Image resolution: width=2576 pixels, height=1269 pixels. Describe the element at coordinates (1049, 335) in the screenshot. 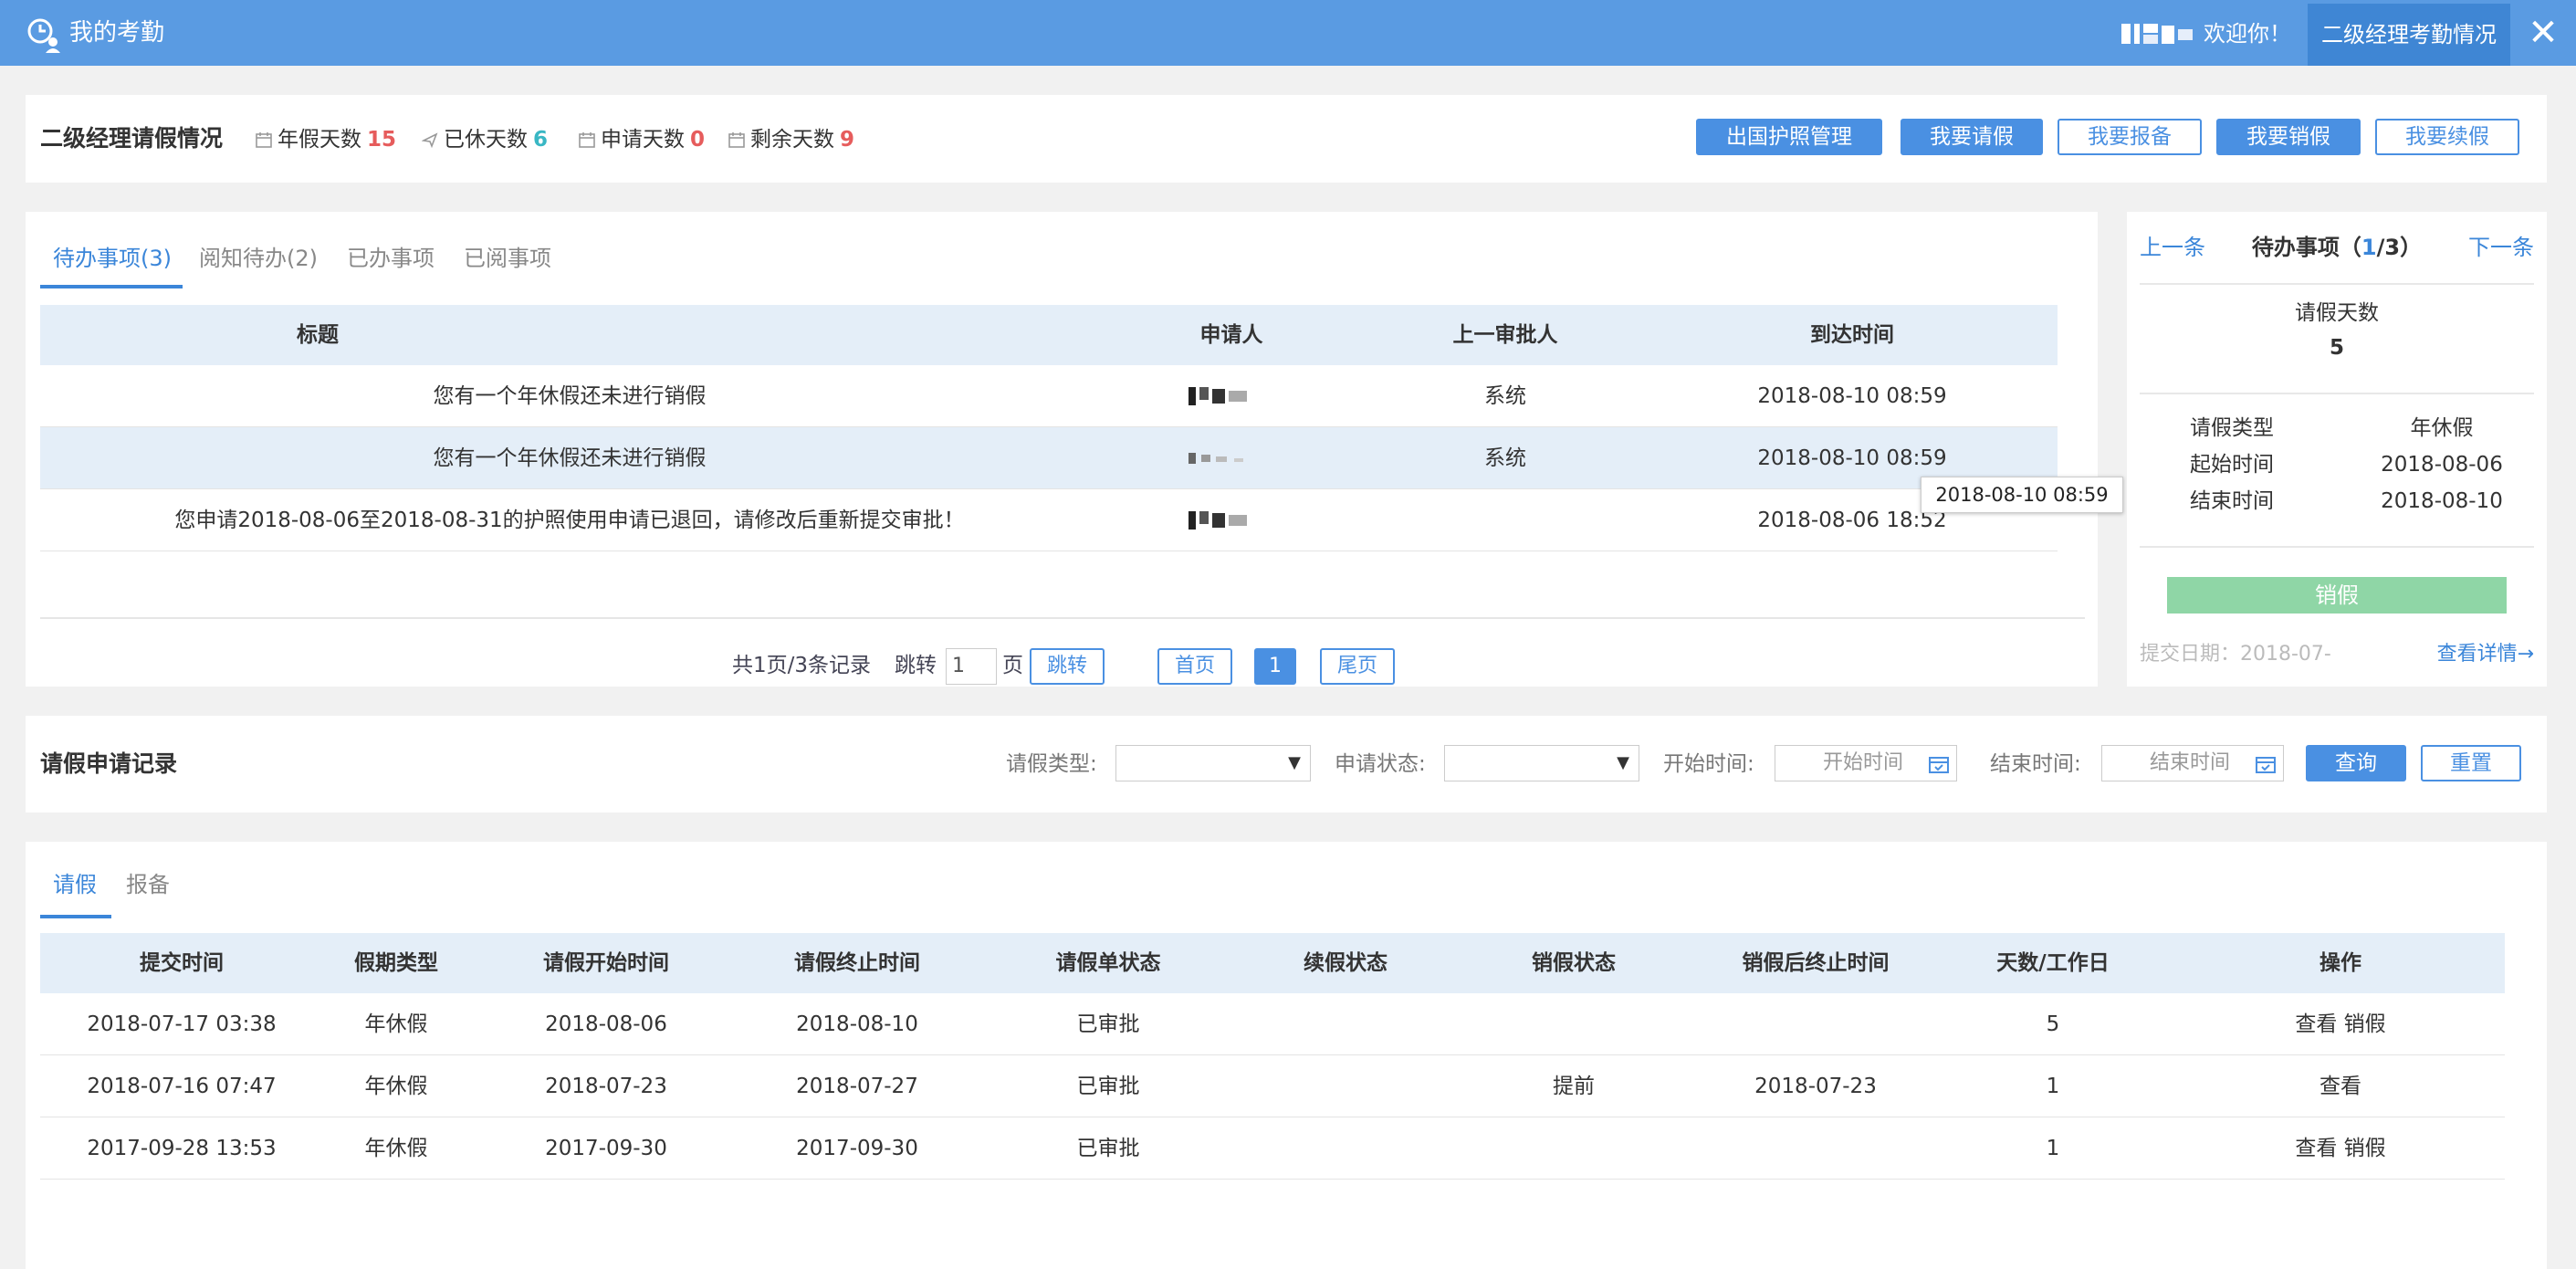

I see `todo-table-header: 标题 申请人 上一审批人 到达时间` at that location.